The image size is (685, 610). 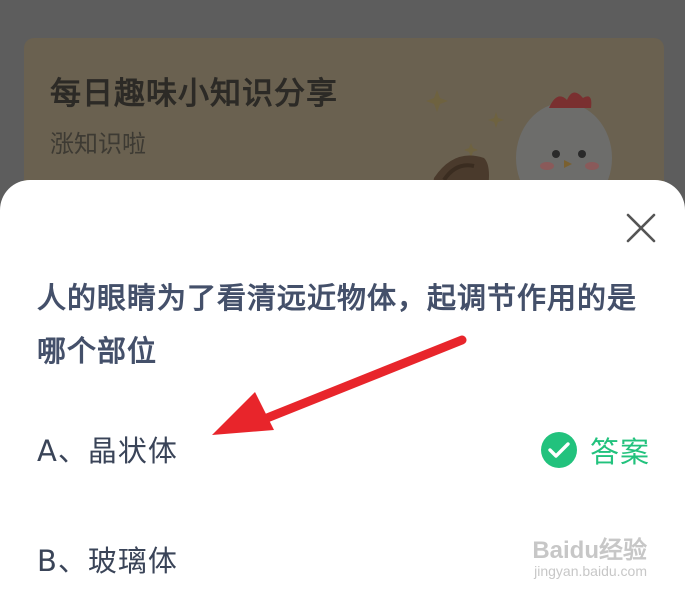 What do you see at coordinates (107, 559) in the screenshot?
I see `option-b: B、玻璃体` at bounding box center [107, 559].